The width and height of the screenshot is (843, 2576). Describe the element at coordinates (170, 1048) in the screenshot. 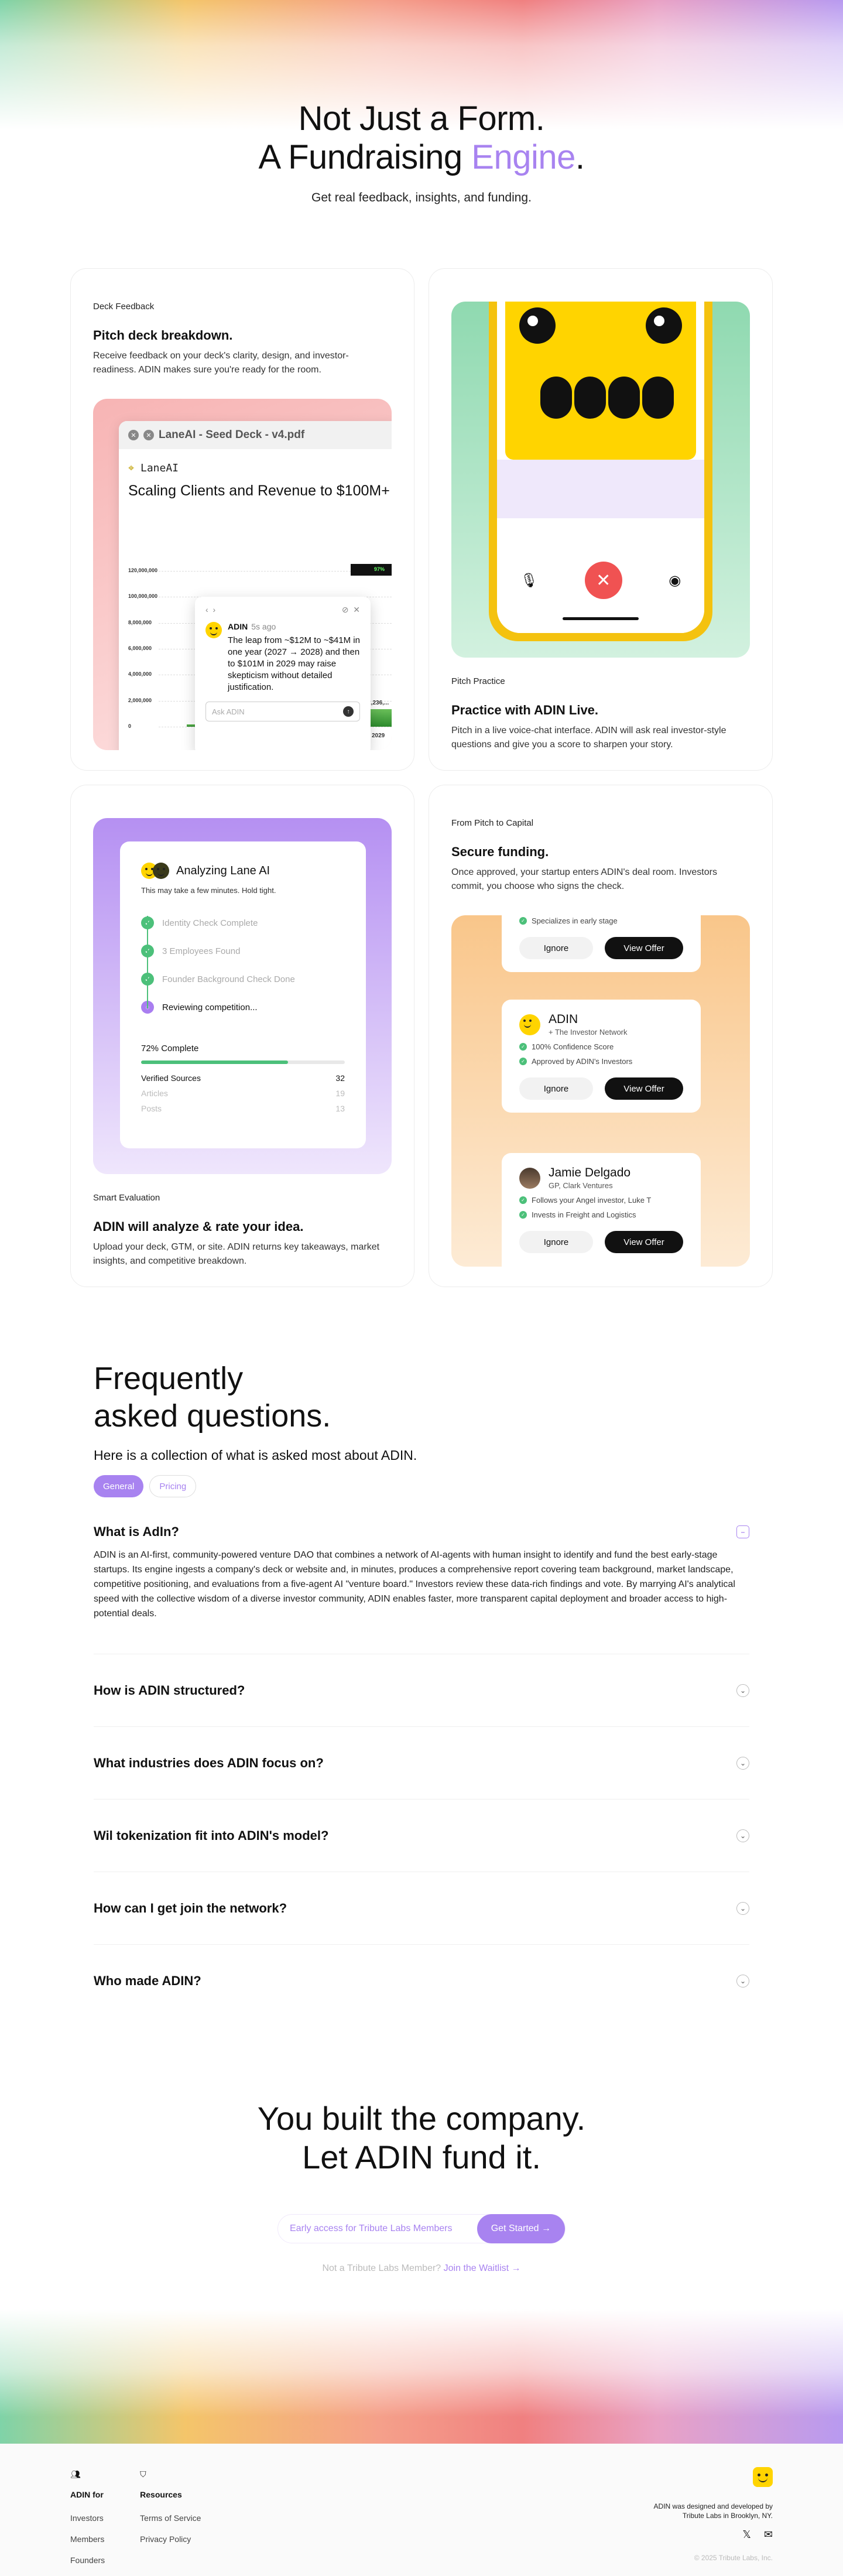

I see `progress-label: 72% Complete` at that location.